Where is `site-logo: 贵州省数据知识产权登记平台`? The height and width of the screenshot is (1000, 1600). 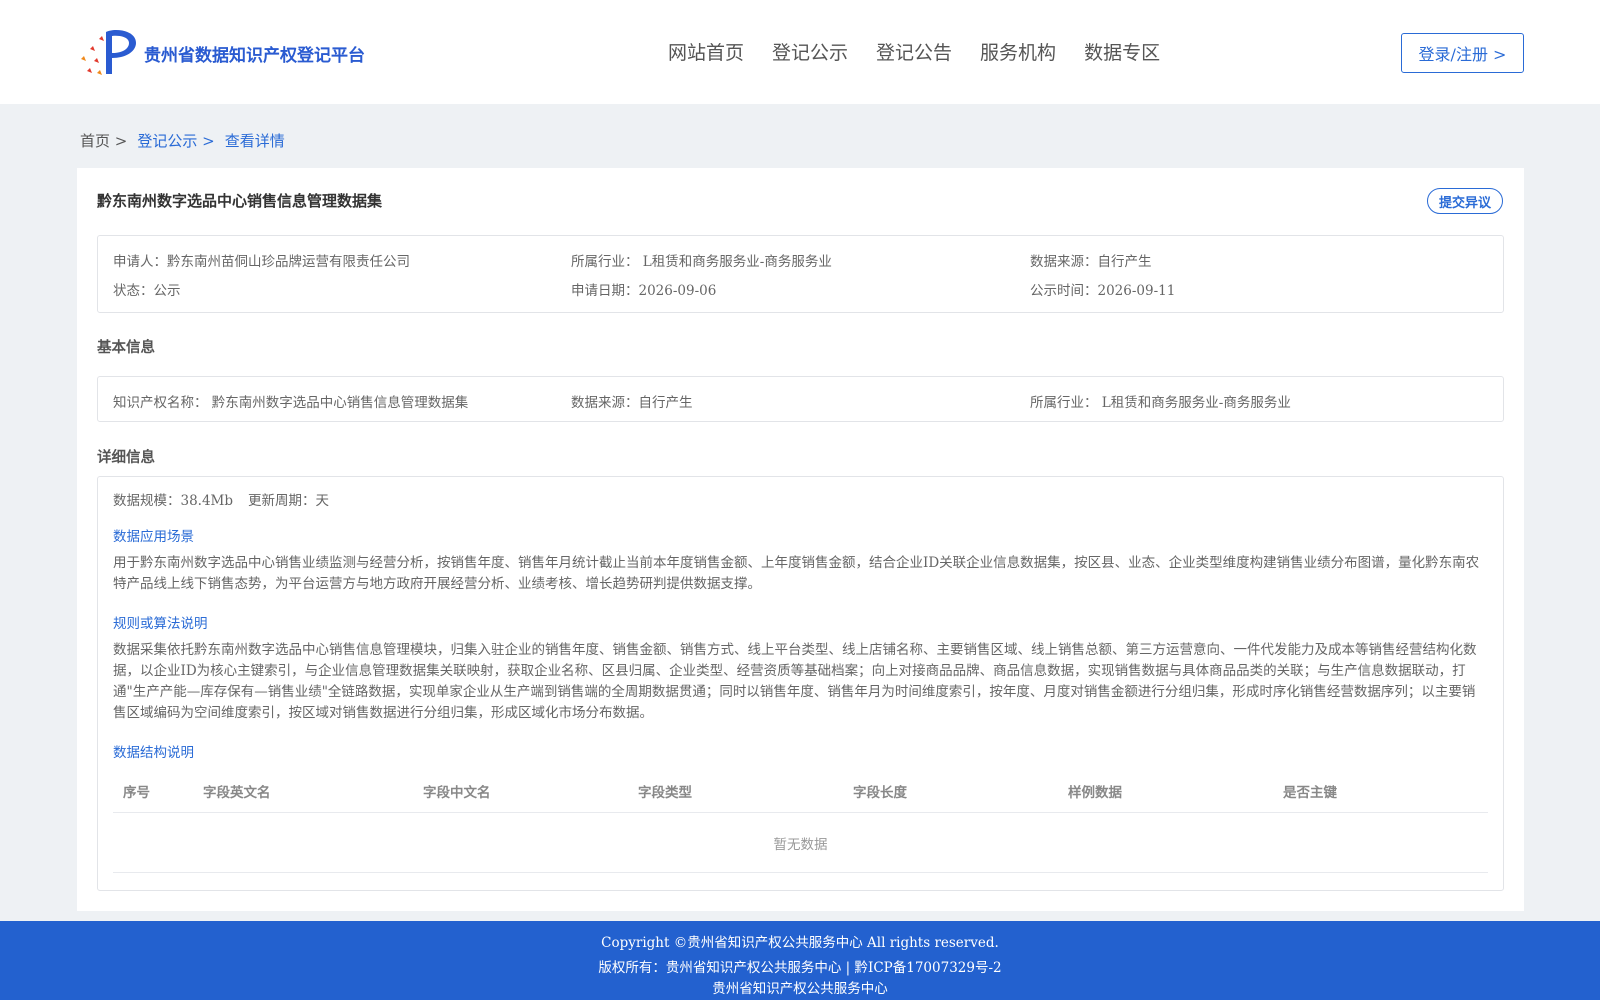
site-logo: 贵州省数据知识产权登记平台 is located at coordinates (222, 53).